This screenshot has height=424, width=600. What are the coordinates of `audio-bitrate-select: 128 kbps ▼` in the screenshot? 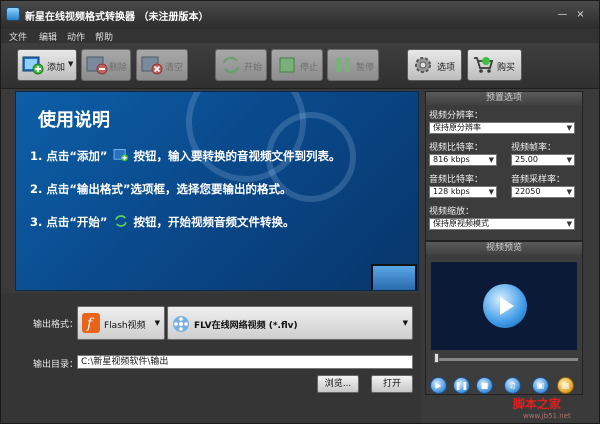 It's located at (463, 192).